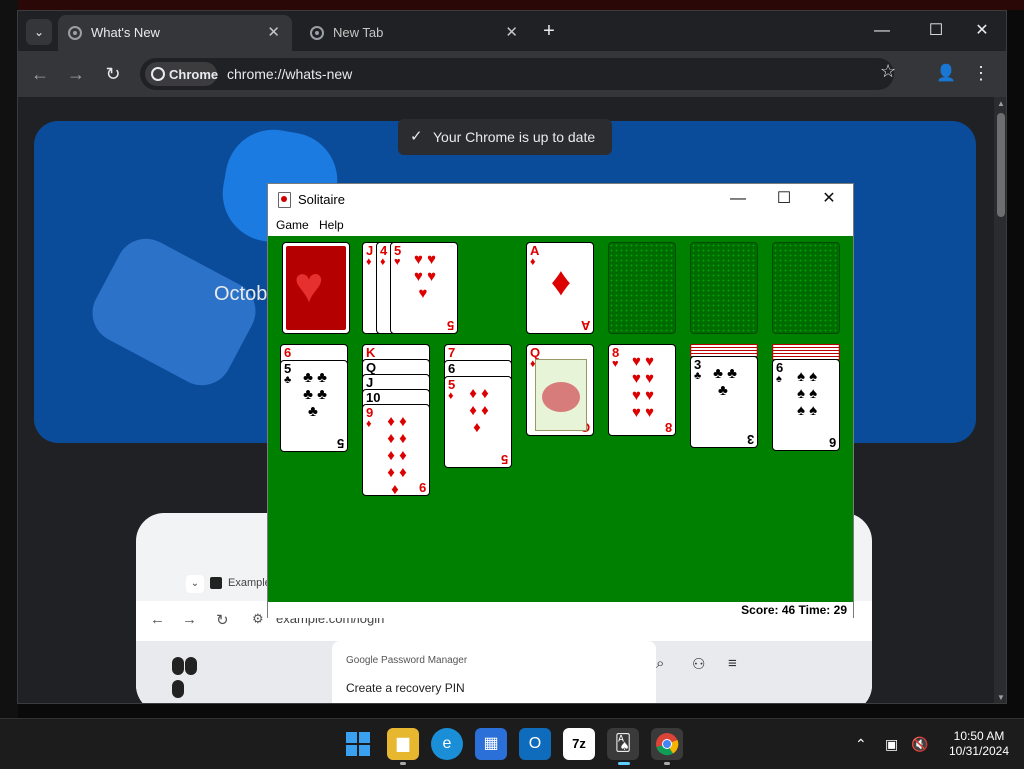 The height and width of the screenshot is (769, 1024). I want to click on card-brand: Google Password Manager, so click(407, 660).